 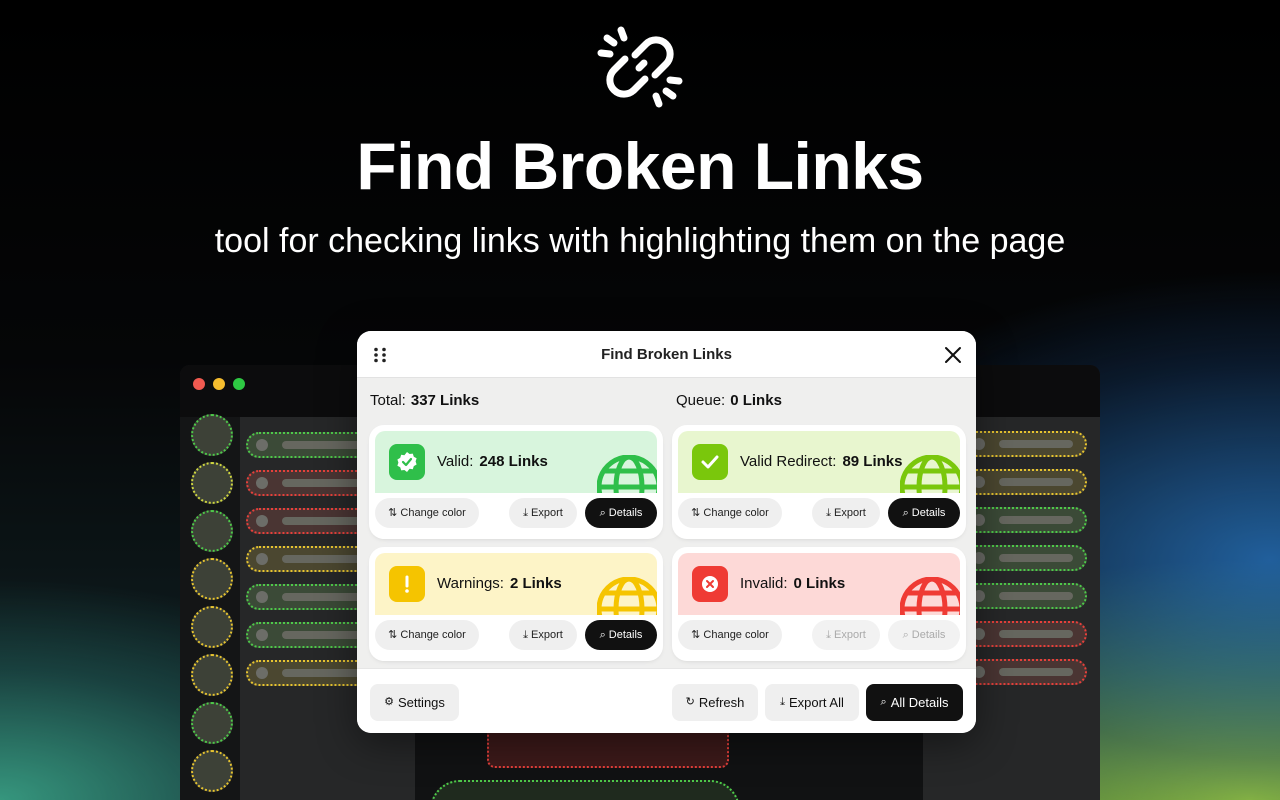 What do you see at coordinates (953, 355) in the screenshot?
I see `close-icon` at bounding box center [953, 355].